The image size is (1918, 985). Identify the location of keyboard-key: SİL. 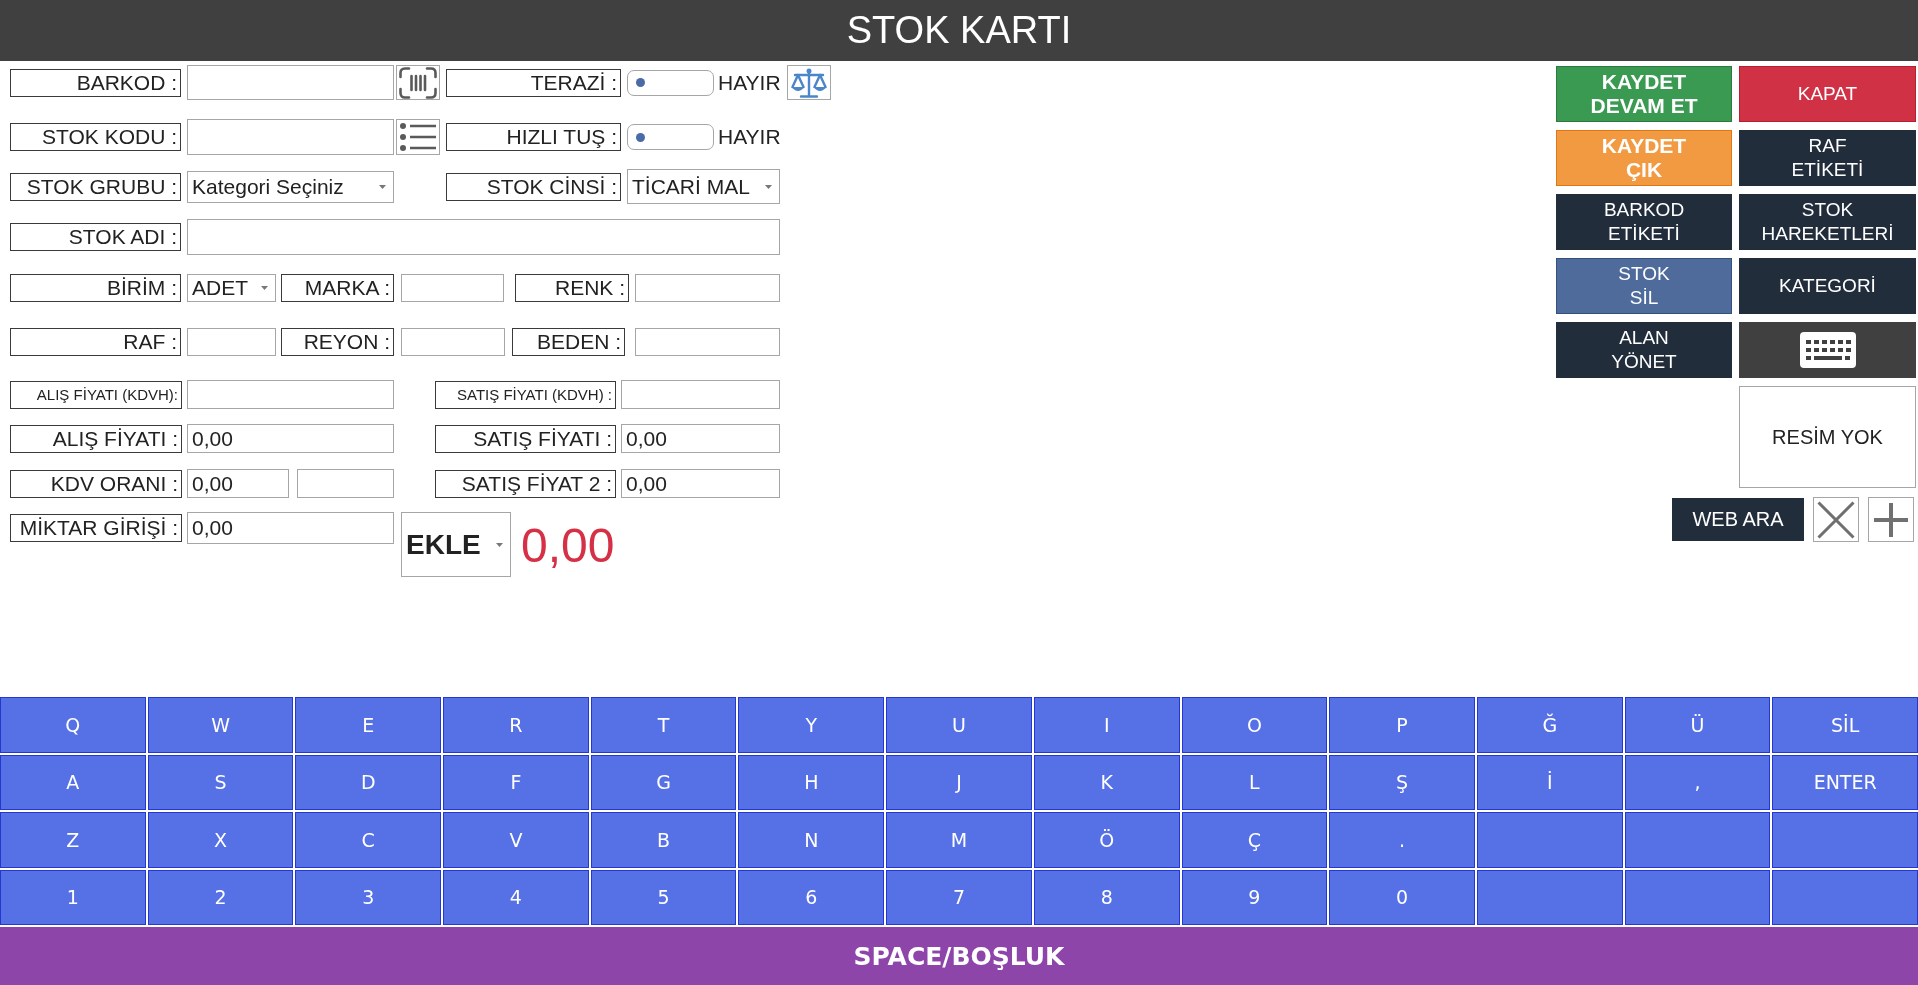
(1845, 725).